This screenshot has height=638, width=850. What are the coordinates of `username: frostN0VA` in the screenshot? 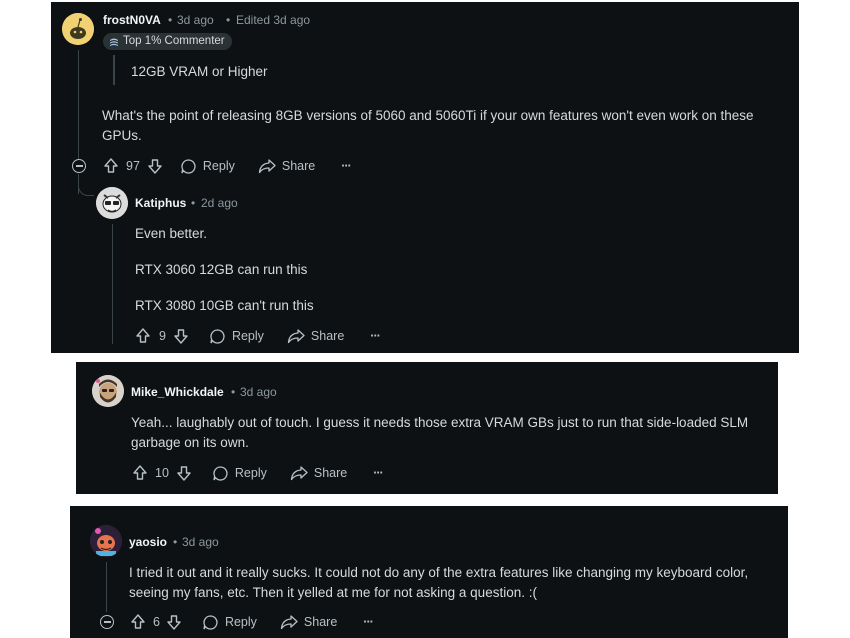 It's located at (132, 20).